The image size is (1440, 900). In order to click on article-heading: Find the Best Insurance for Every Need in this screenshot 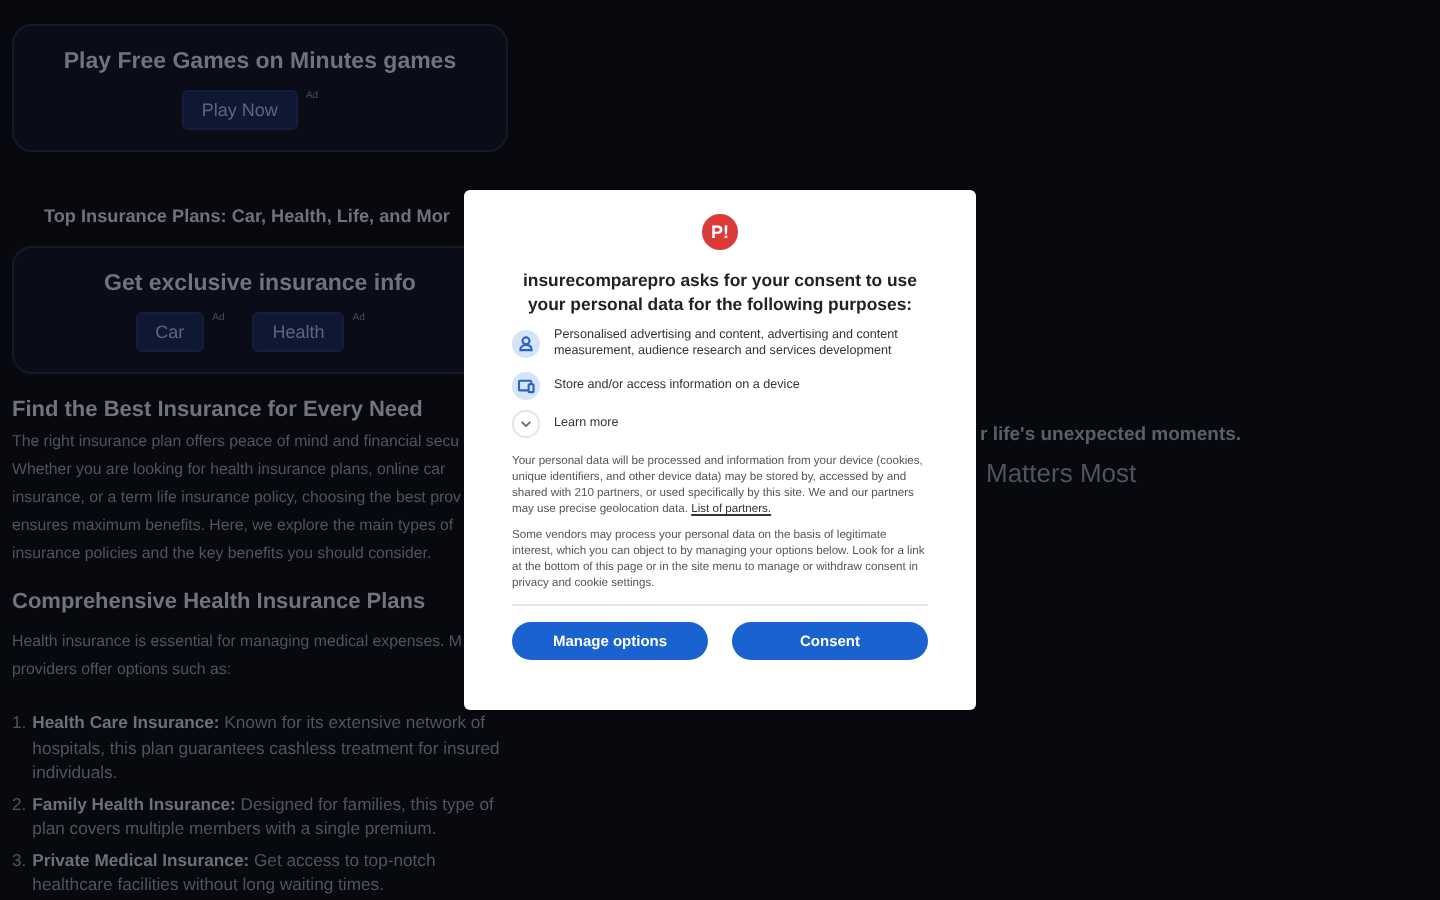, I will do `click(218, 410)`.